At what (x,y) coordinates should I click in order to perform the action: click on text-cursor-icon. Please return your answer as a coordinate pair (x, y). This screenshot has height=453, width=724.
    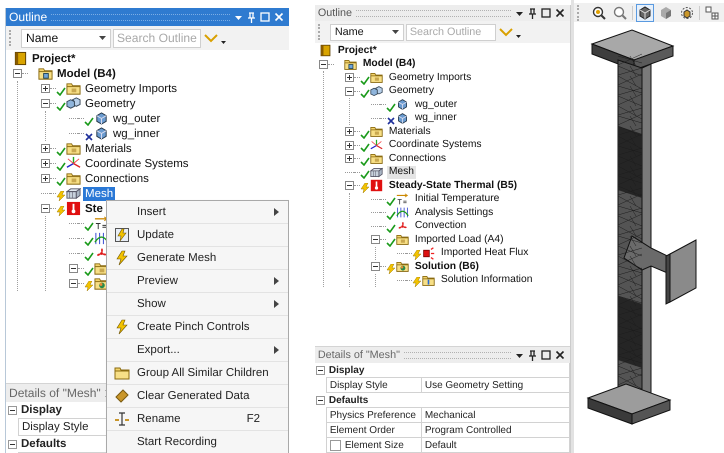
    Looking at the image, I should click on (122, 419).